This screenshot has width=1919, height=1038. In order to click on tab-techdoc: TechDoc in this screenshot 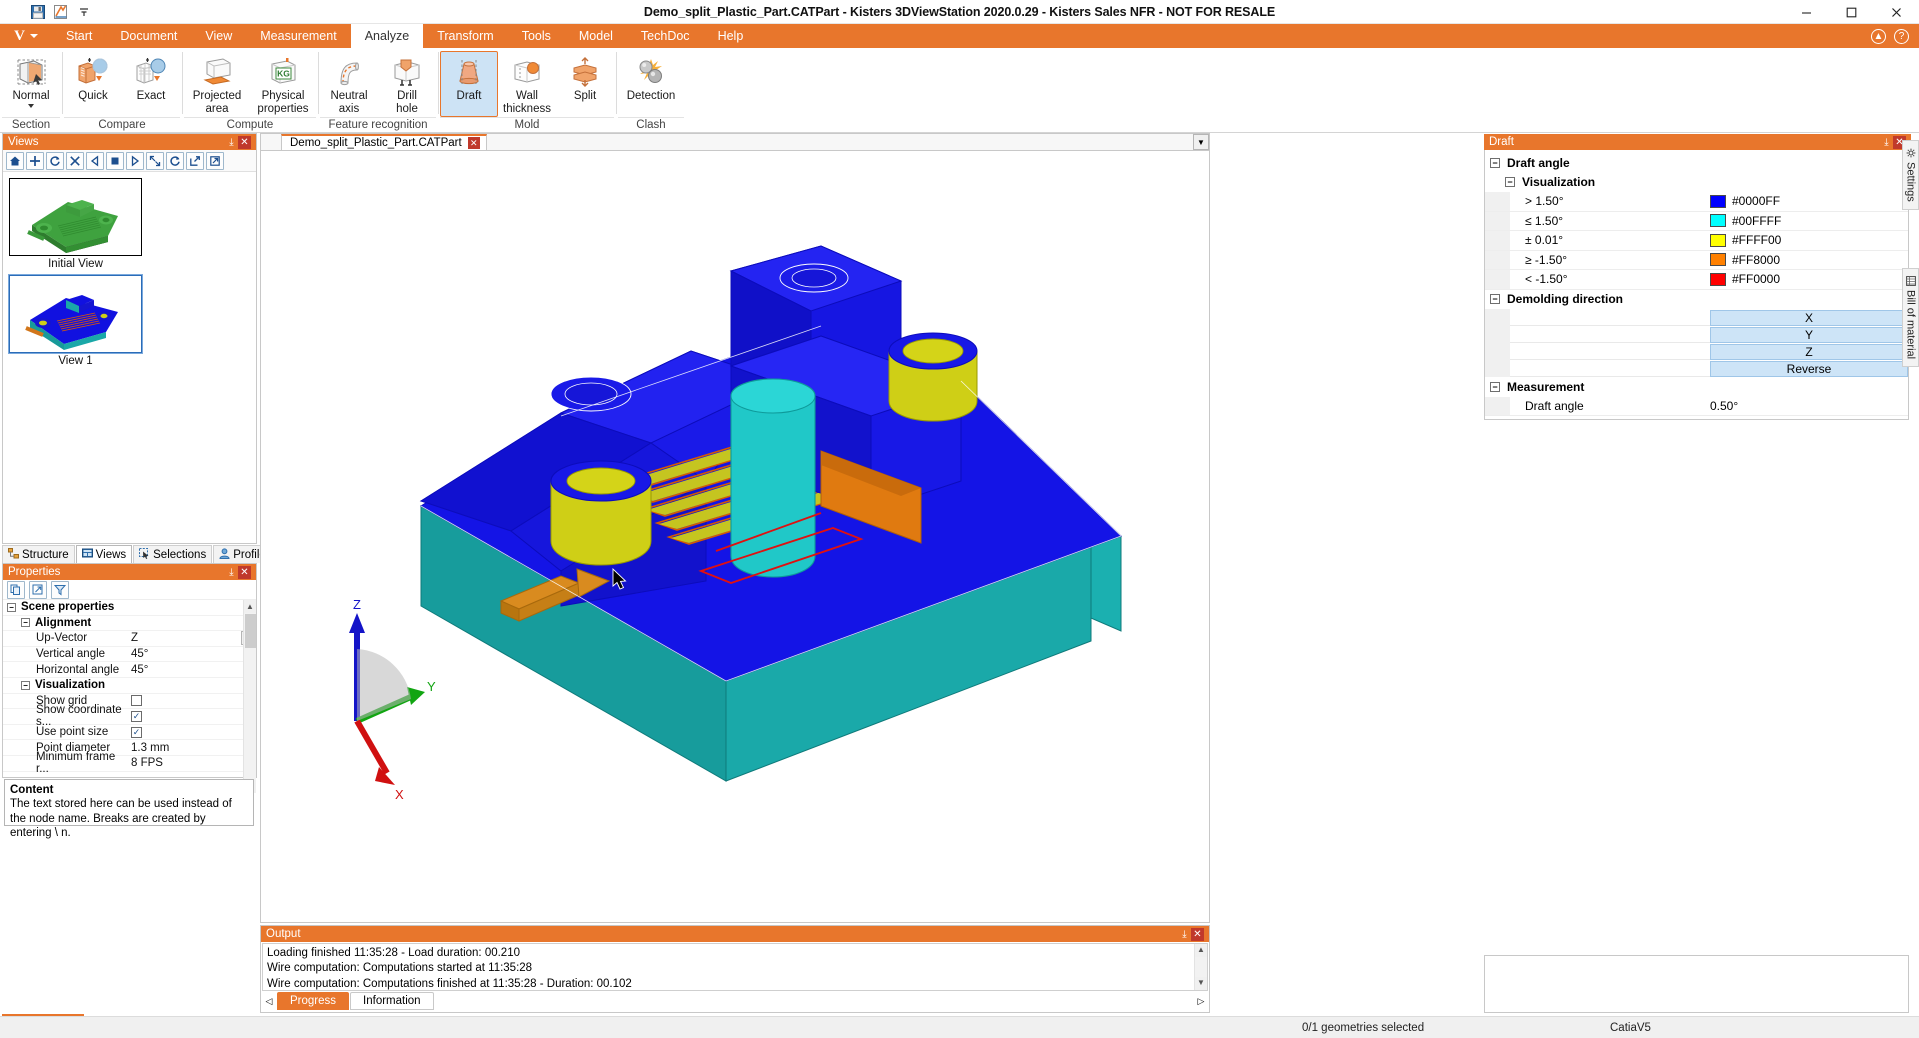, I will do `click(665, 36)`.